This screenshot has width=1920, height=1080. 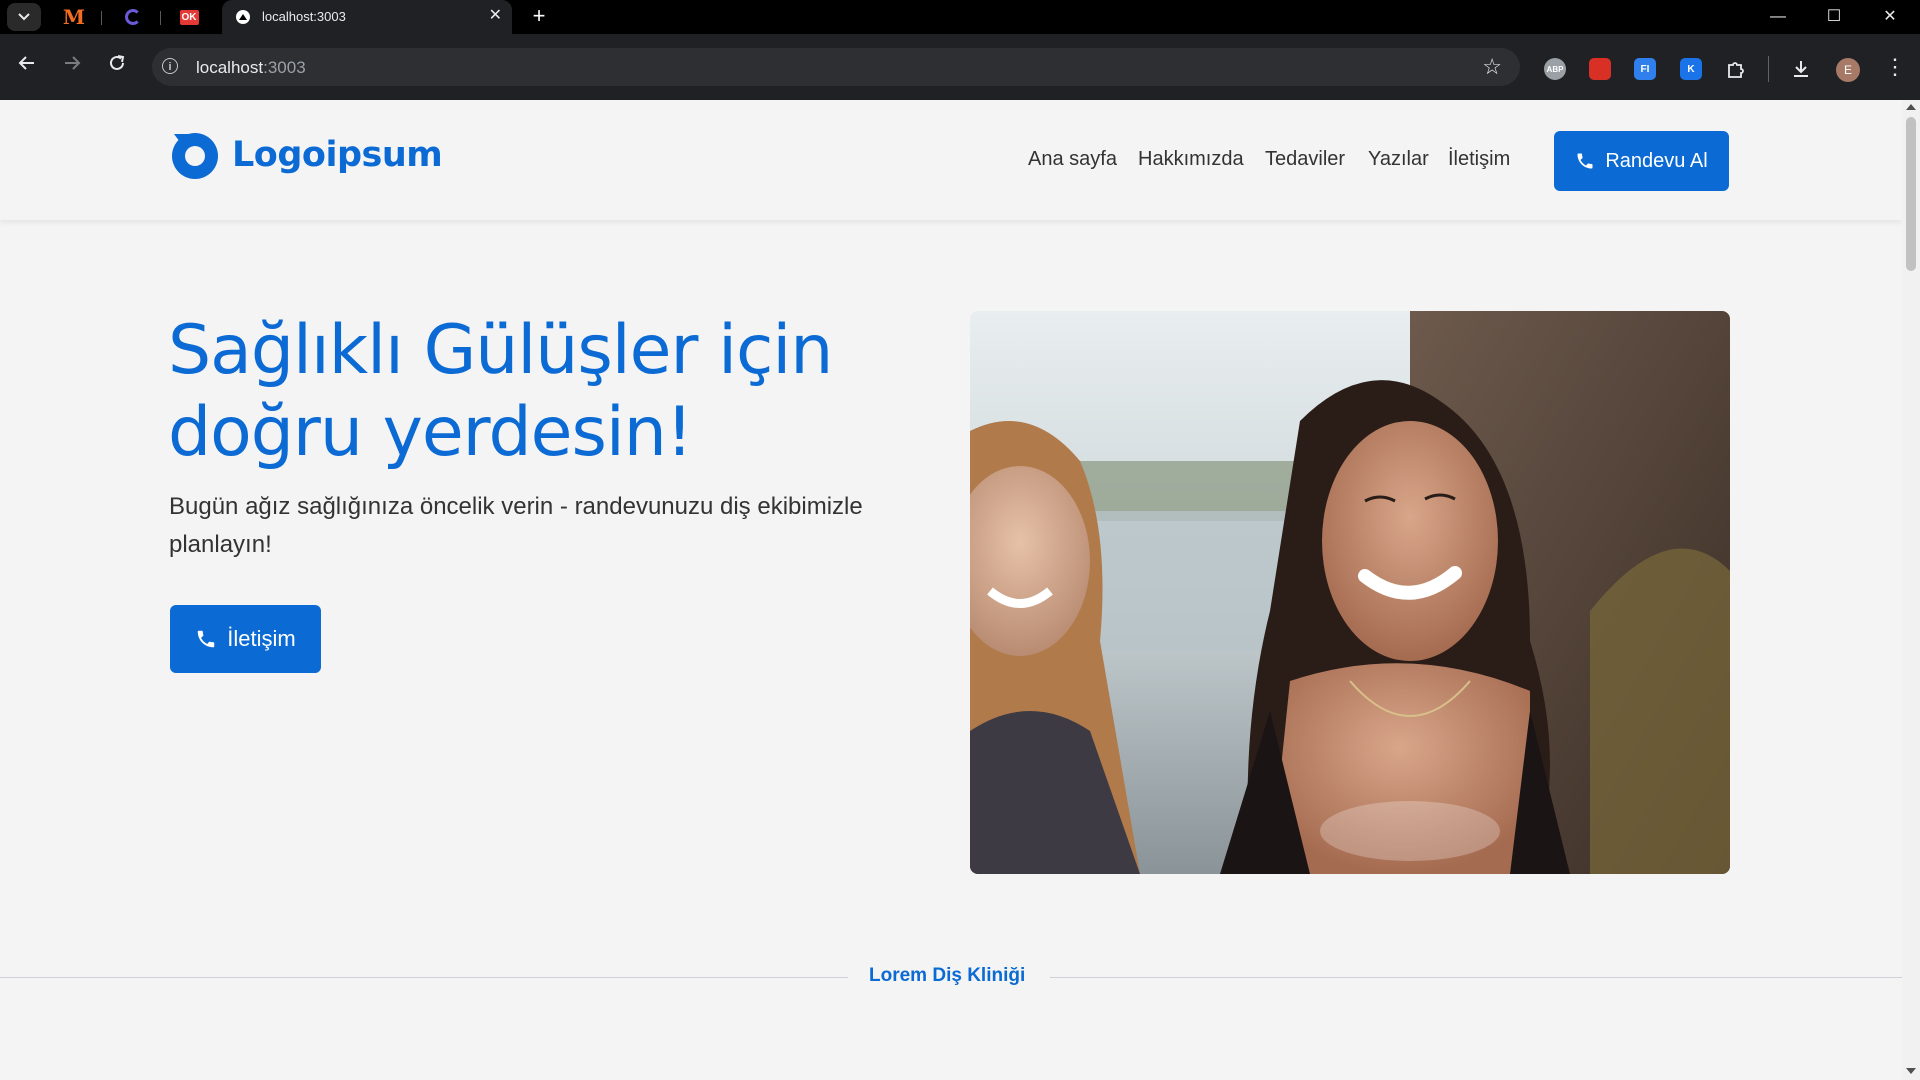 I want to click on contact-button-label: İletişim, so click(x=261, y=638).